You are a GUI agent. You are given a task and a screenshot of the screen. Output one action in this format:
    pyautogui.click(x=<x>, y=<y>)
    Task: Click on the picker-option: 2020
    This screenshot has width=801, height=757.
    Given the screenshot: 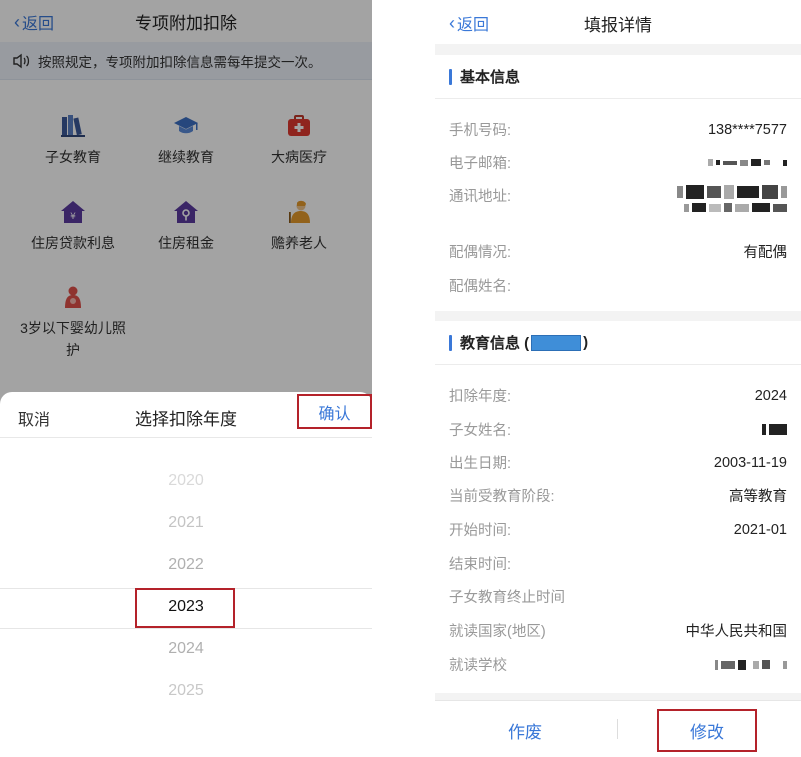 What is the action you would take?
    pyautogui.click(x=186, y=481)
    